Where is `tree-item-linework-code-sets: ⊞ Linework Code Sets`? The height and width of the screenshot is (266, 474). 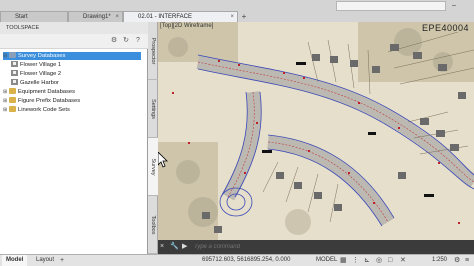 tree-item-linework-code-sets: ⊞ Linework Code Sets is located at coordinates (36, 110).